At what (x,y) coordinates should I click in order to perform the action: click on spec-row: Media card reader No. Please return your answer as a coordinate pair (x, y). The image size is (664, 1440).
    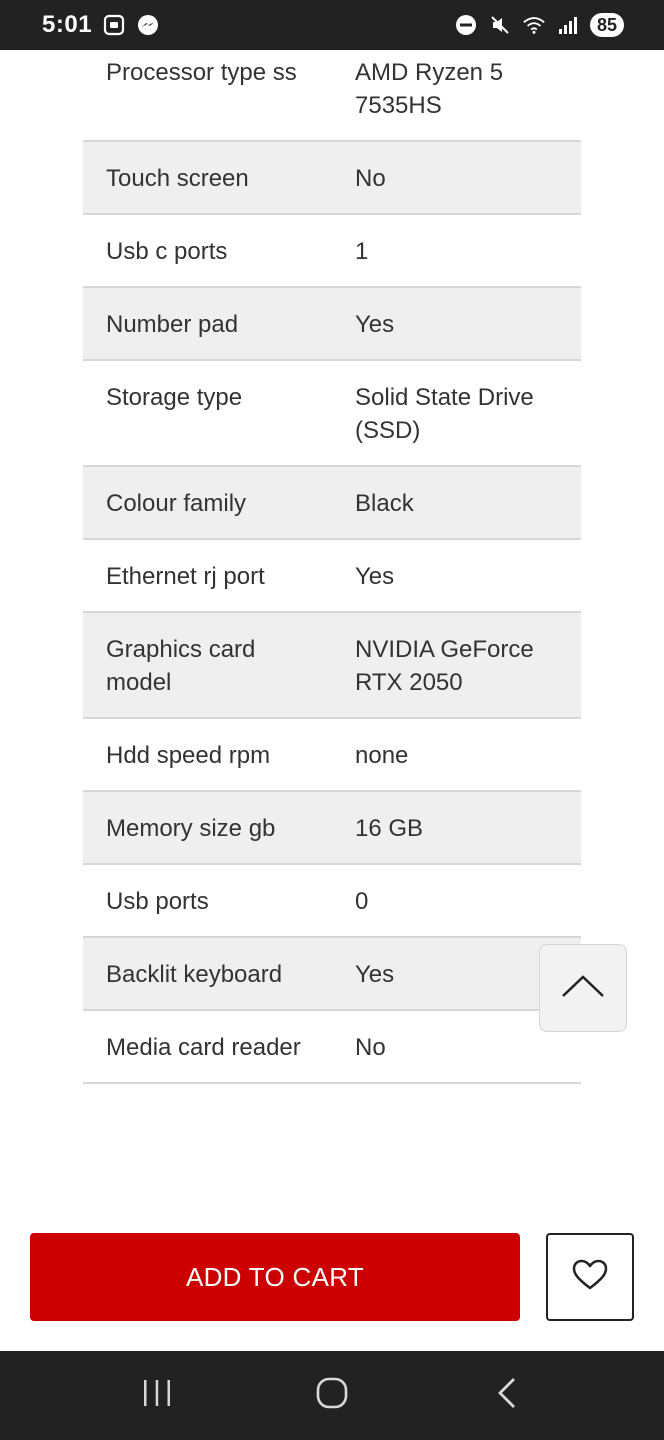
    Looking at the image, I should click on (332, 1047).